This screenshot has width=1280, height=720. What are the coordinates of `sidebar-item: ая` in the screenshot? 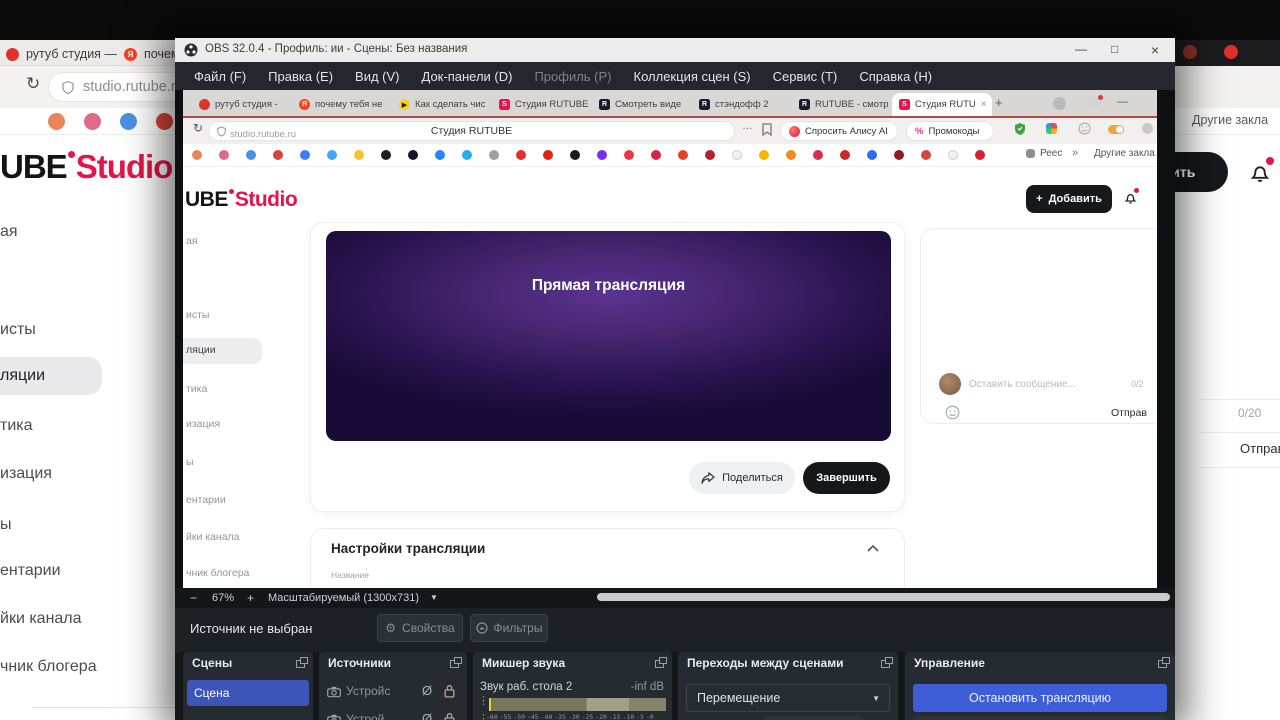 It's located at (9, 232).